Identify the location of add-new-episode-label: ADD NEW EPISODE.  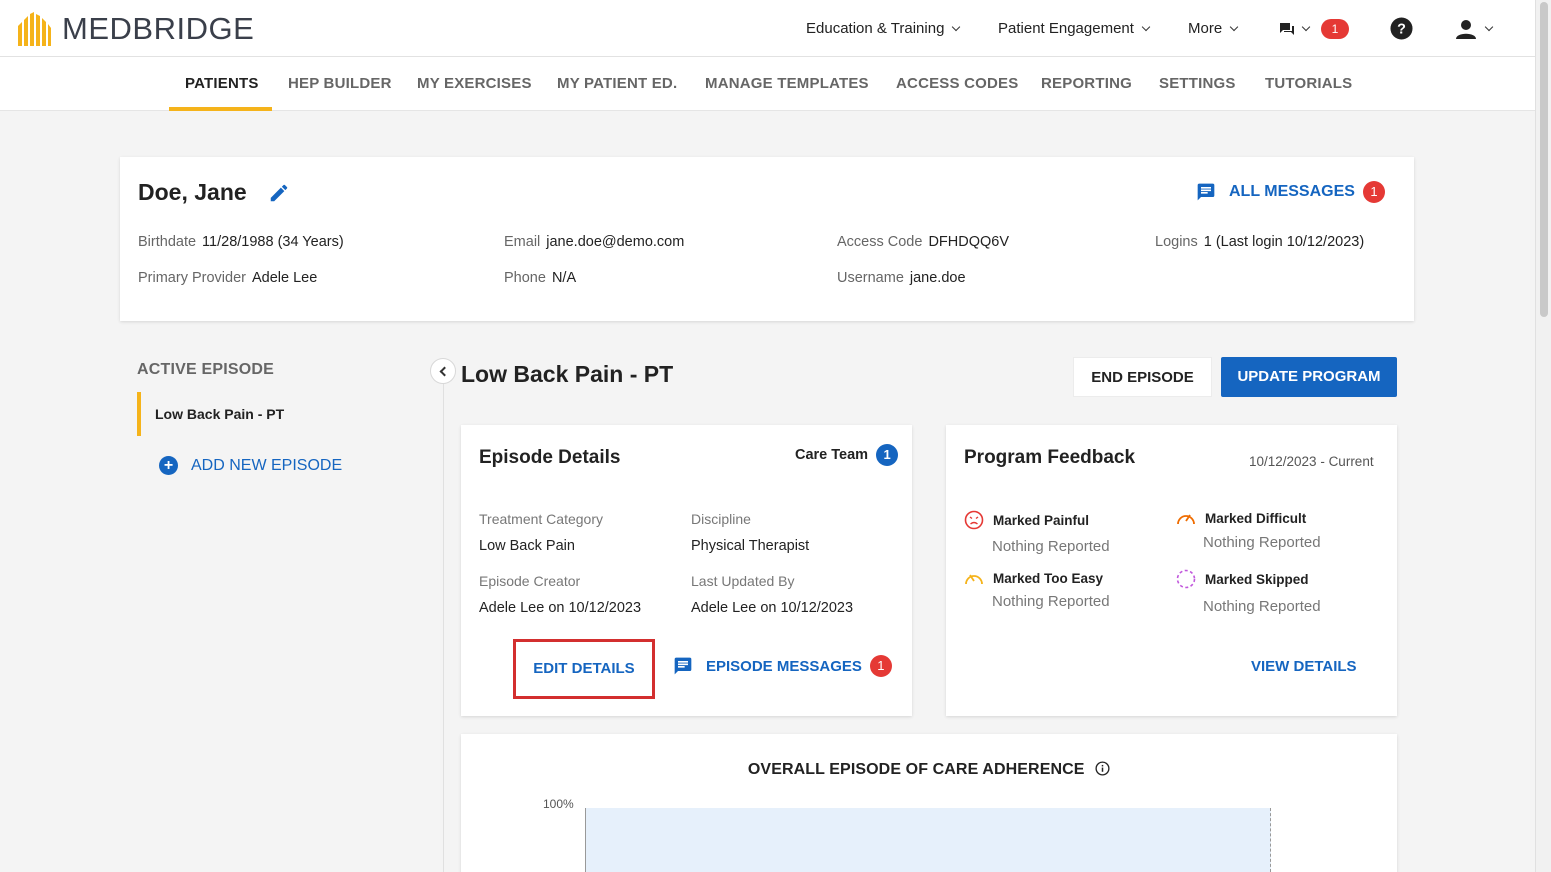
(267, 465).